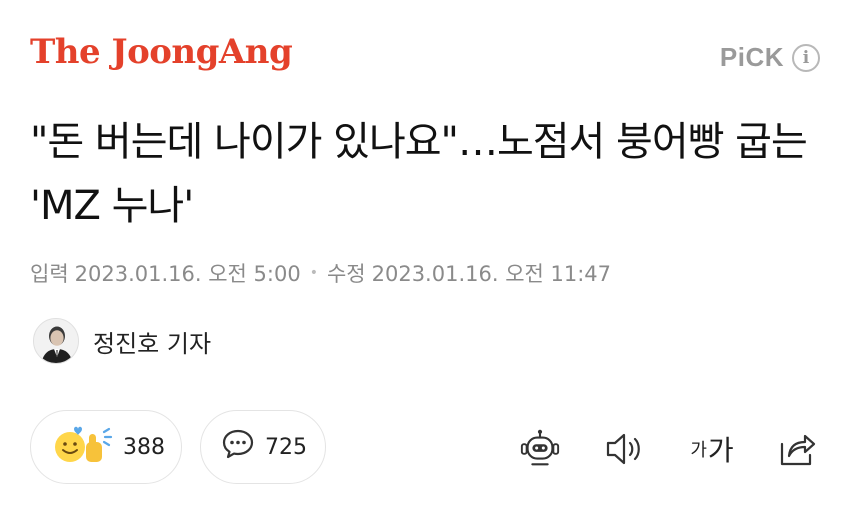 This screenshot has height=526, width=850. Describe the element at coordinates (698, 450) in the screenshot. I see `font-size-small-glyph: 가` at that location.